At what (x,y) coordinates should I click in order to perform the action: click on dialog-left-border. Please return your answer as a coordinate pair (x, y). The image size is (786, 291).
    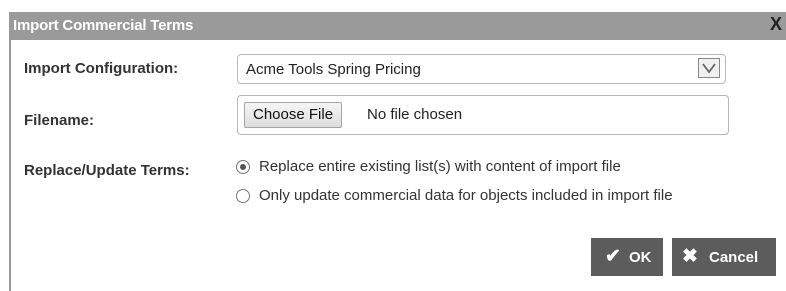
    Looking at the image, I should click on (10, 165).